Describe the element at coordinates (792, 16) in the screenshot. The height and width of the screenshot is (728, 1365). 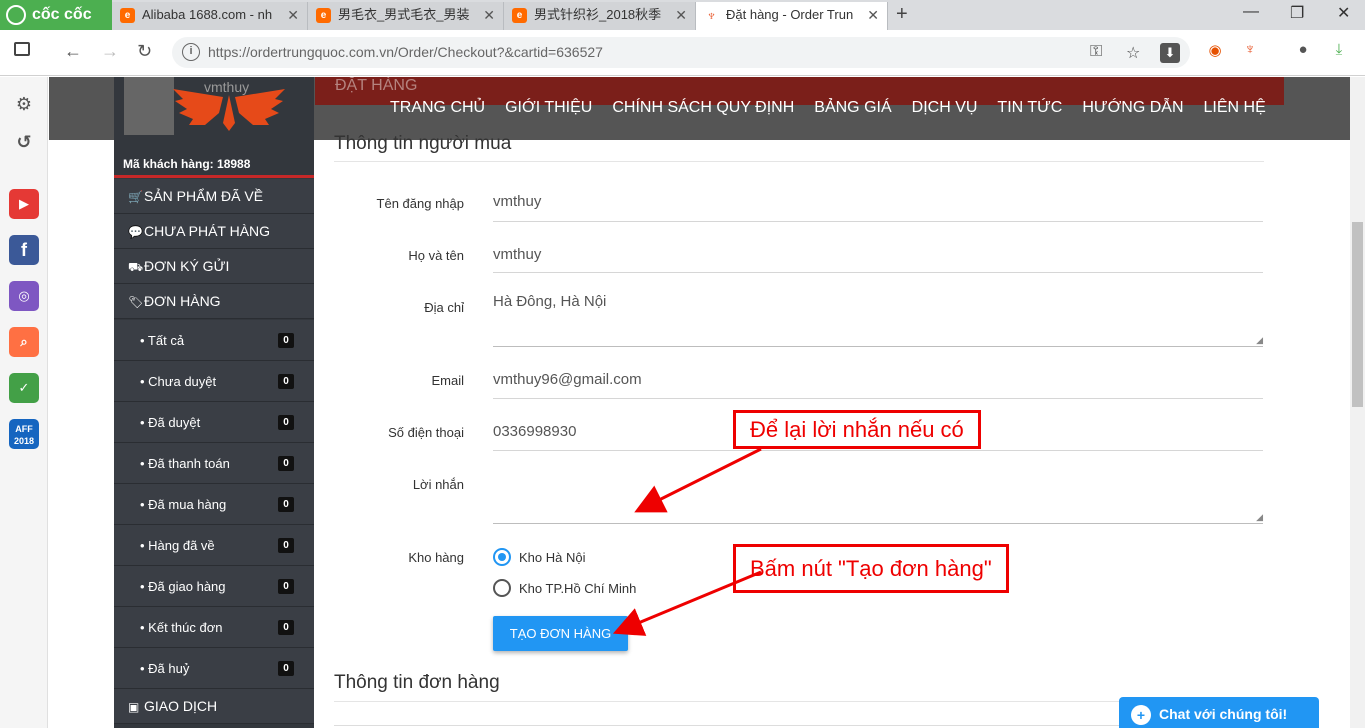
I see `browser-tab-active: ♆ Đặt hàng - Order Trun ✕` at that location.